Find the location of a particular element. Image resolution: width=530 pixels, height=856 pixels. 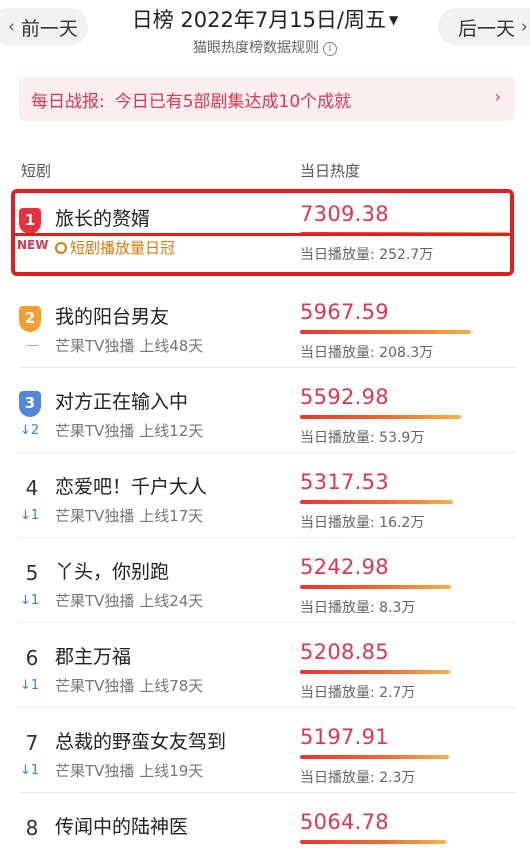

daily-plays: 当日播放量: 53.9万 is located at coordinates (362, 438).